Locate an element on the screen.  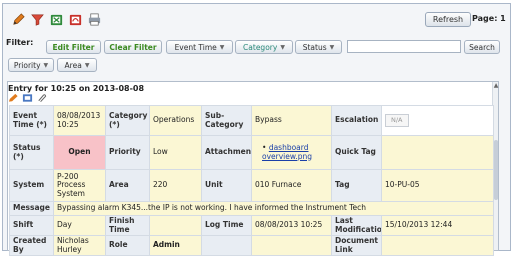
entry-actions is located at coordinates (27, 98).